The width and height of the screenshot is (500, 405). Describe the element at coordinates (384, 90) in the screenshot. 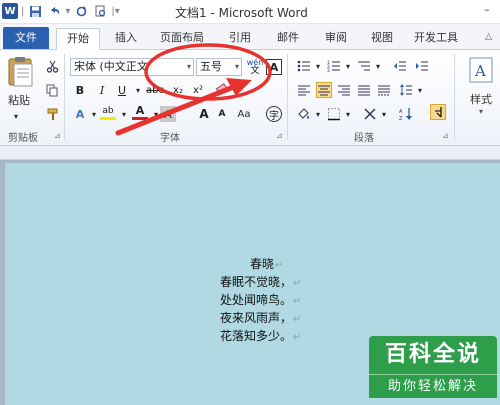

I see `distributed-icon` at that location.